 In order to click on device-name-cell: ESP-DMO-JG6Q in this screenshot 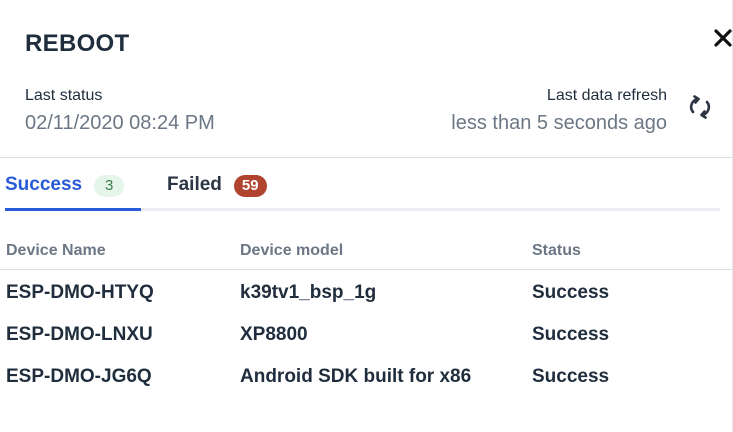, I will do `click(79, 376)`.